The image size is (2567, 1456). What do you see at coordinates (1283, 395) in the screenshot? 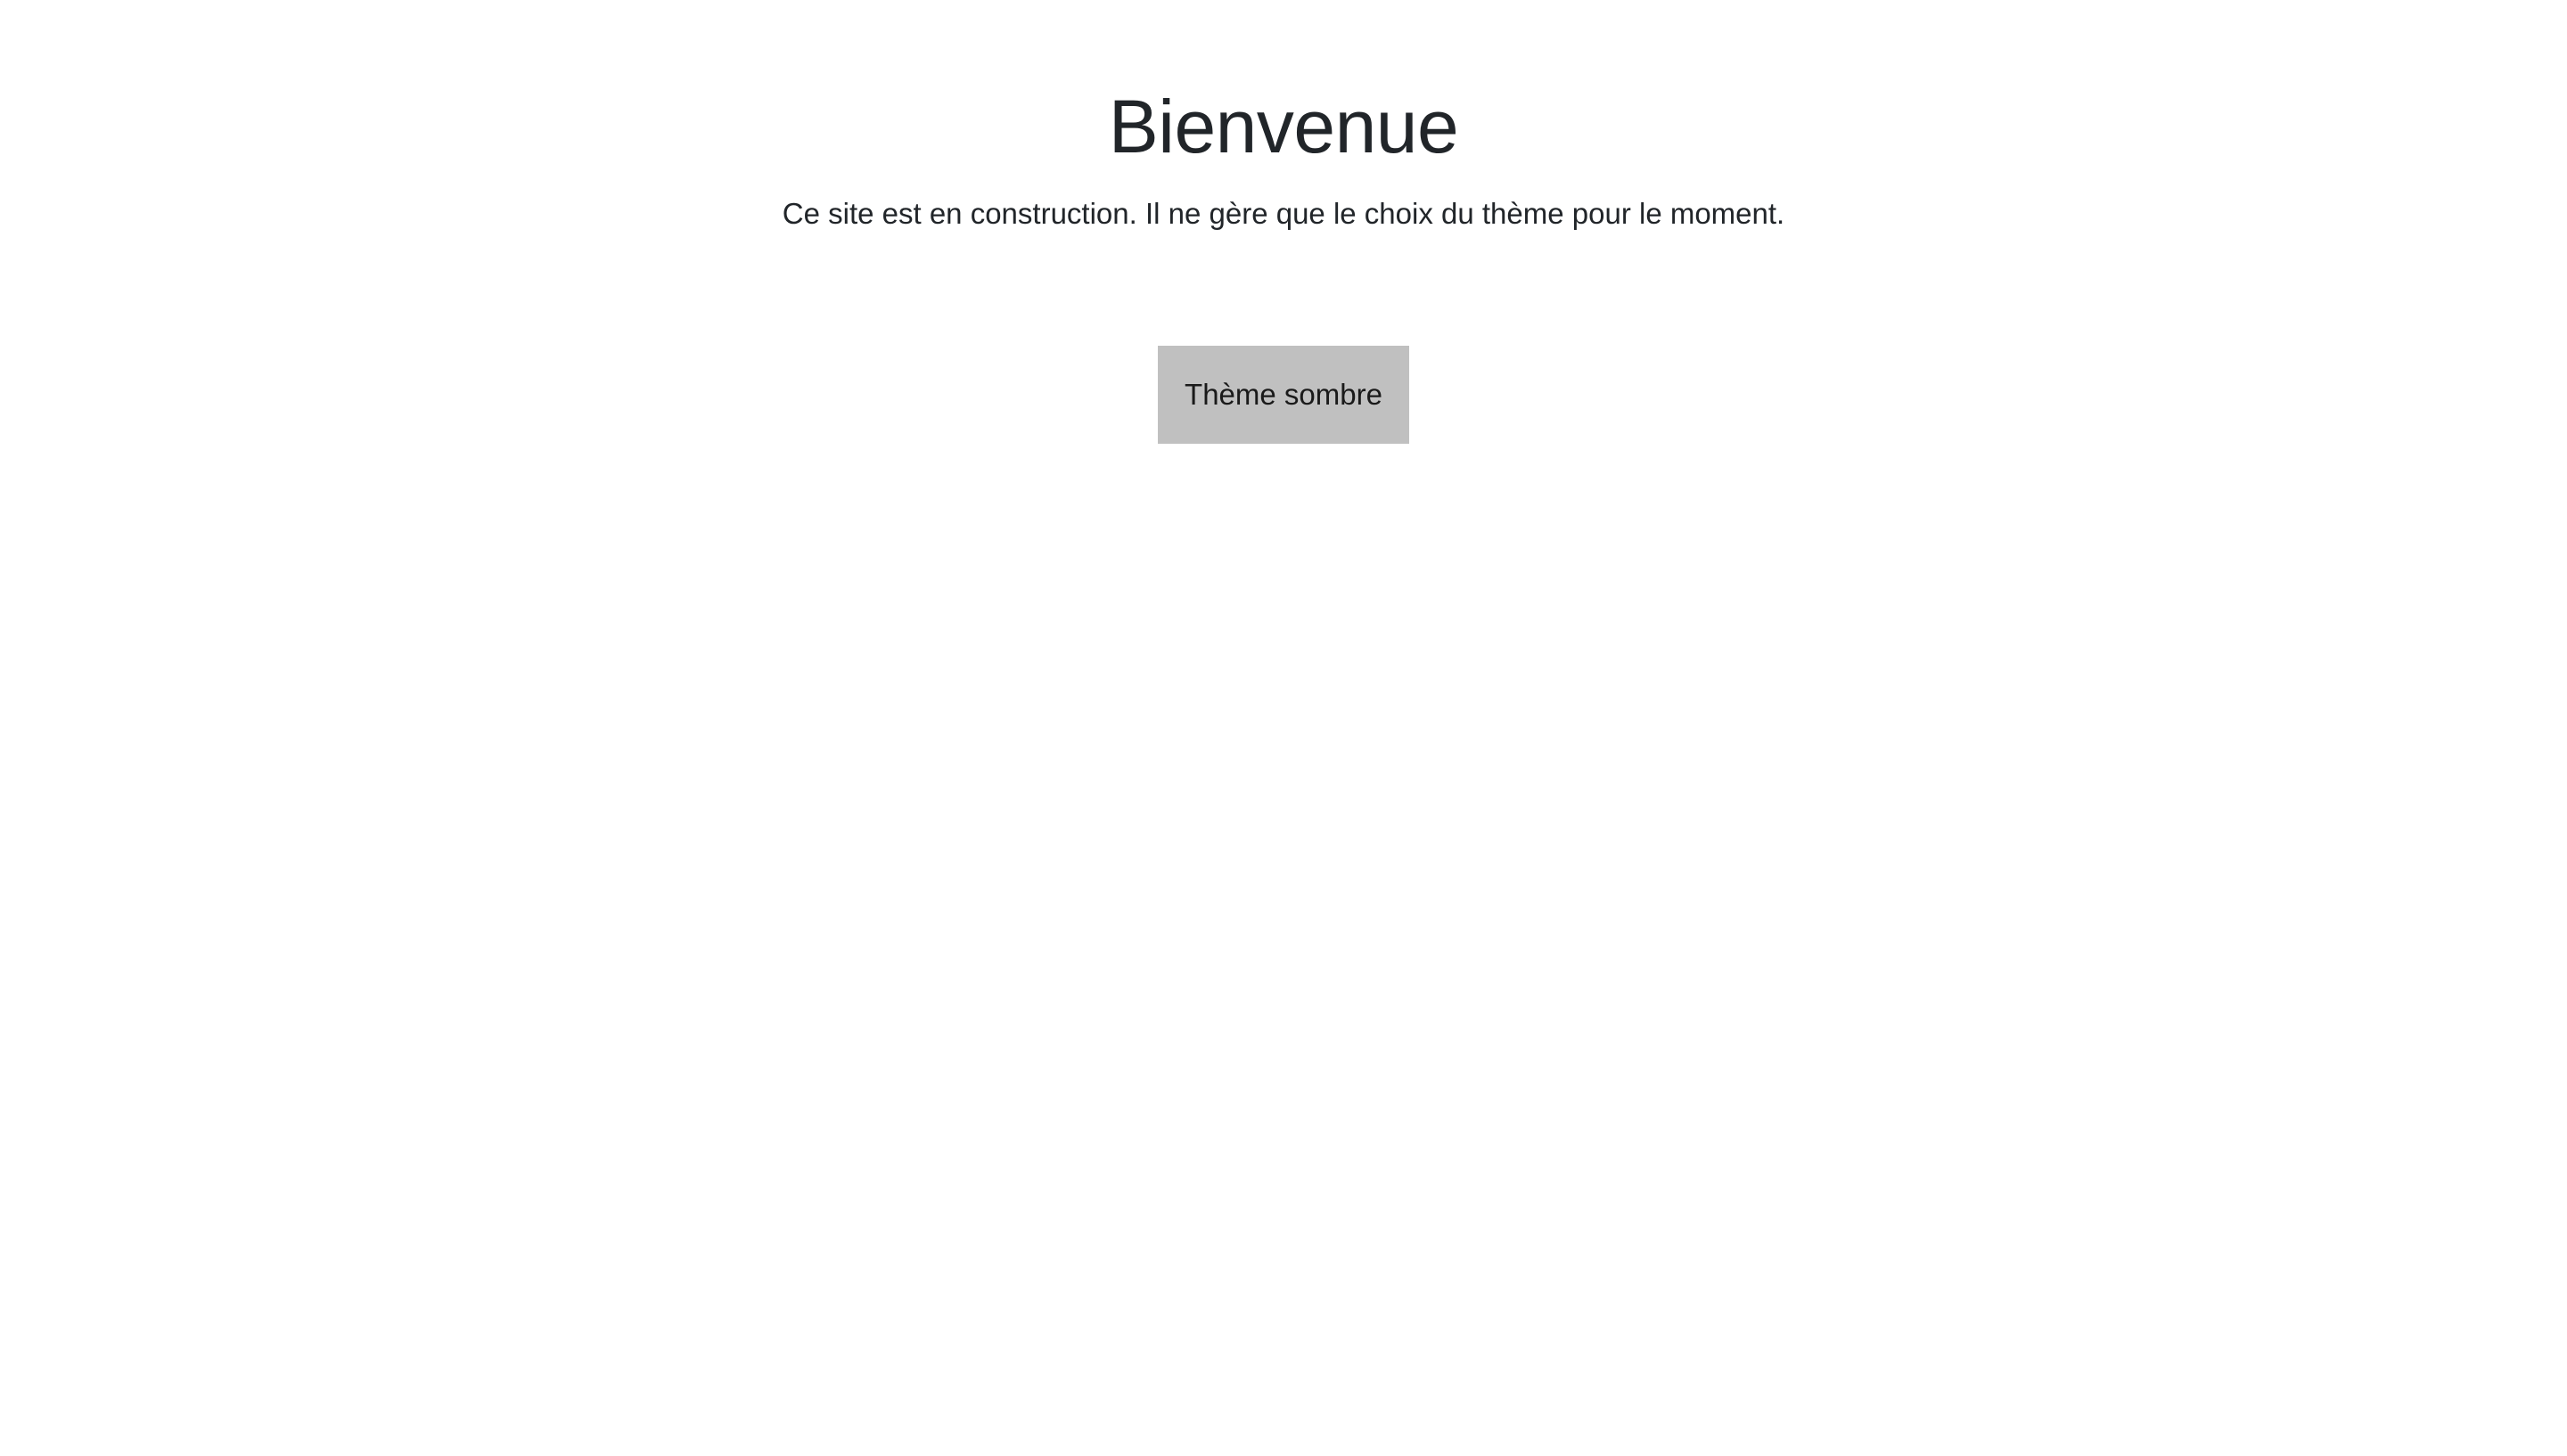
I see `dark-theme-button: Thème sombre` at bounding box center [1283, 395].